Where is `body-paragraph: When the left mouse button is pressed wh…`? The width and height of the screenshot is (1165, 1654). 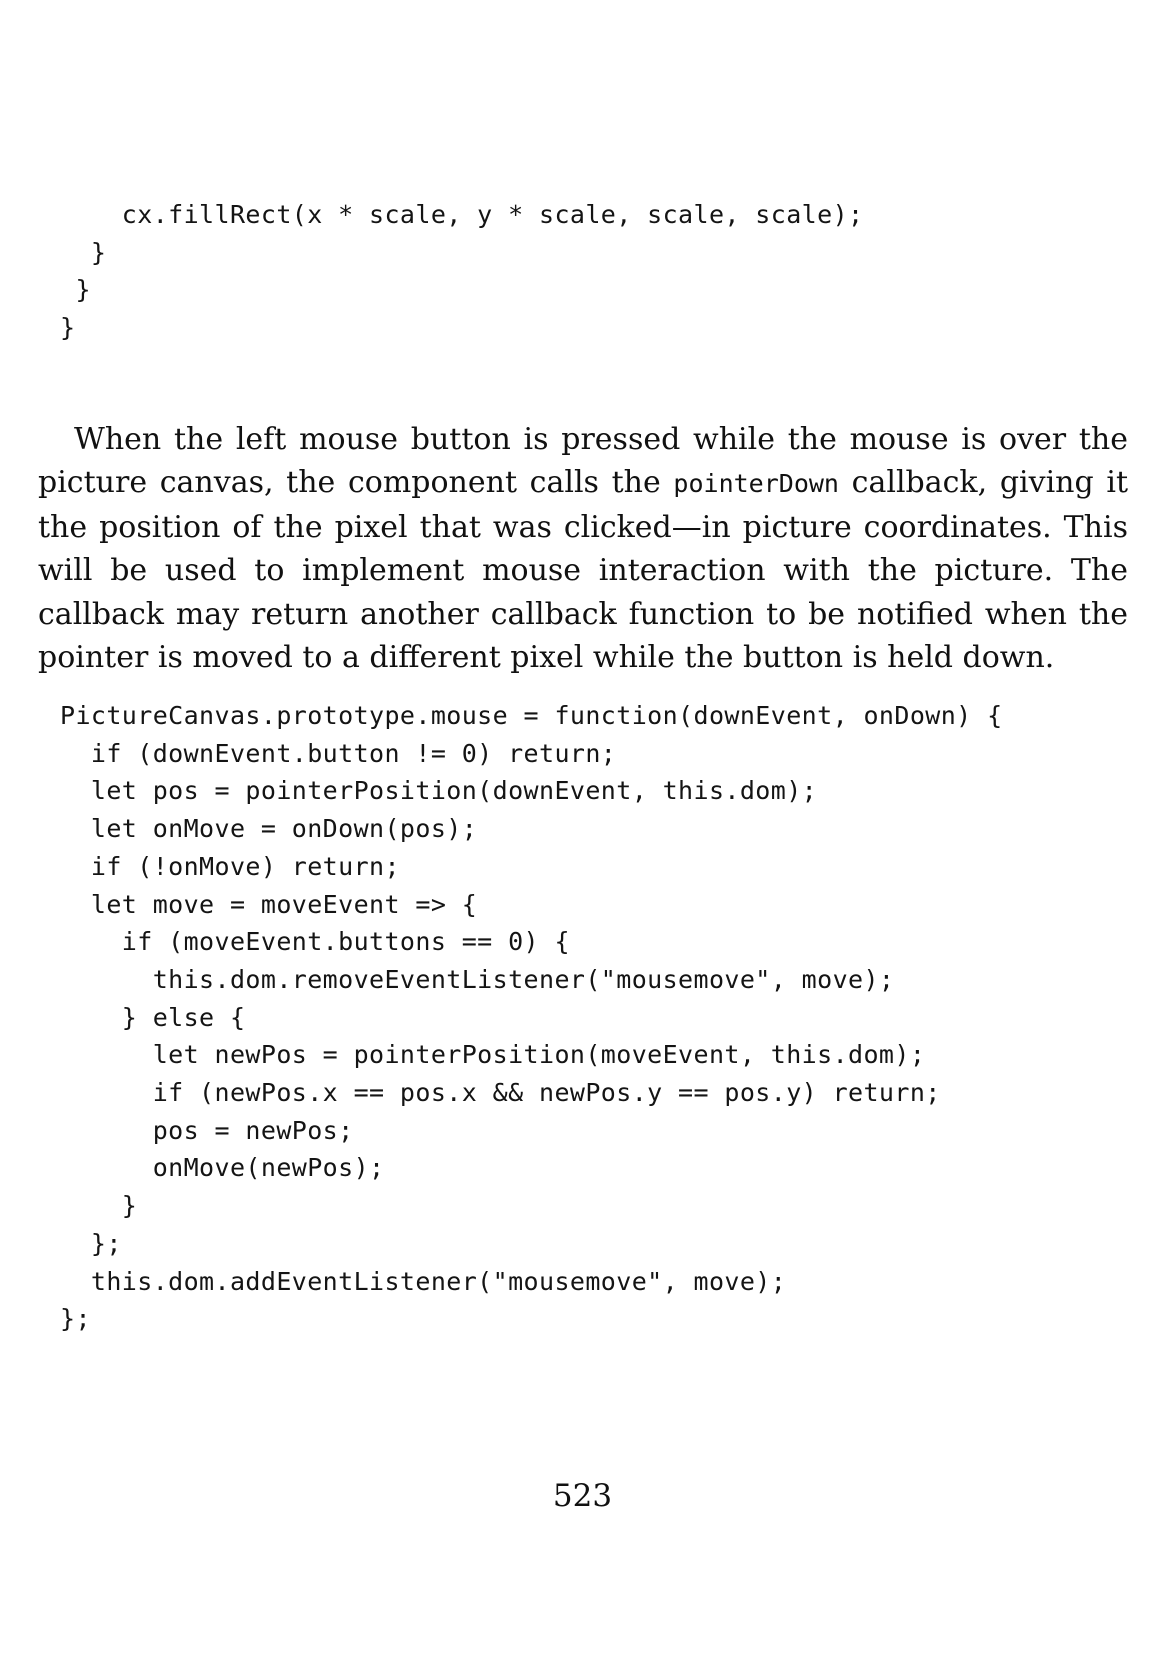 body-paragraph: When the left mouse button is pressed wh… is located at coordinates (583, 548).